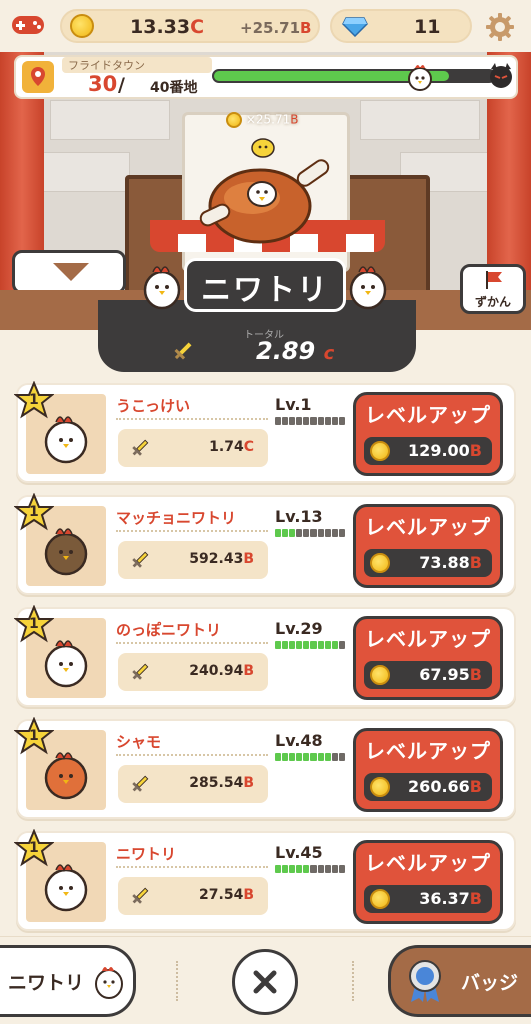 This screenshot has height=1024, width=531. I want to click on tab-badges: バッジ, so click(459, 981).